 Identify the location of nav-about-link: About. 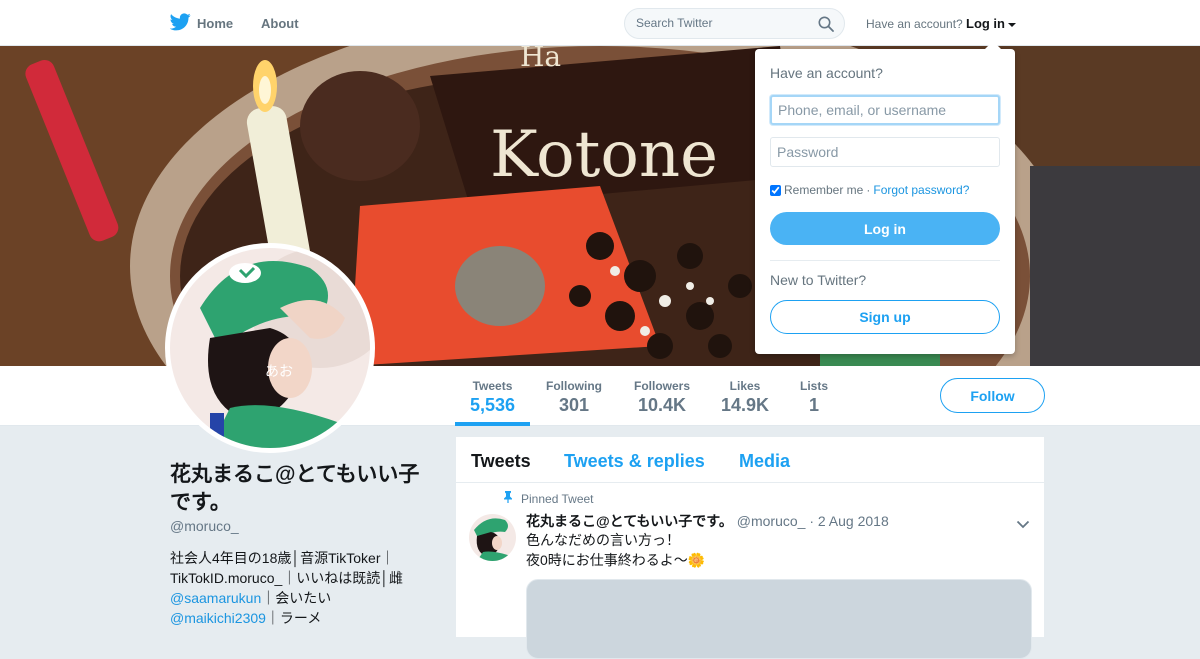
(280, 23).